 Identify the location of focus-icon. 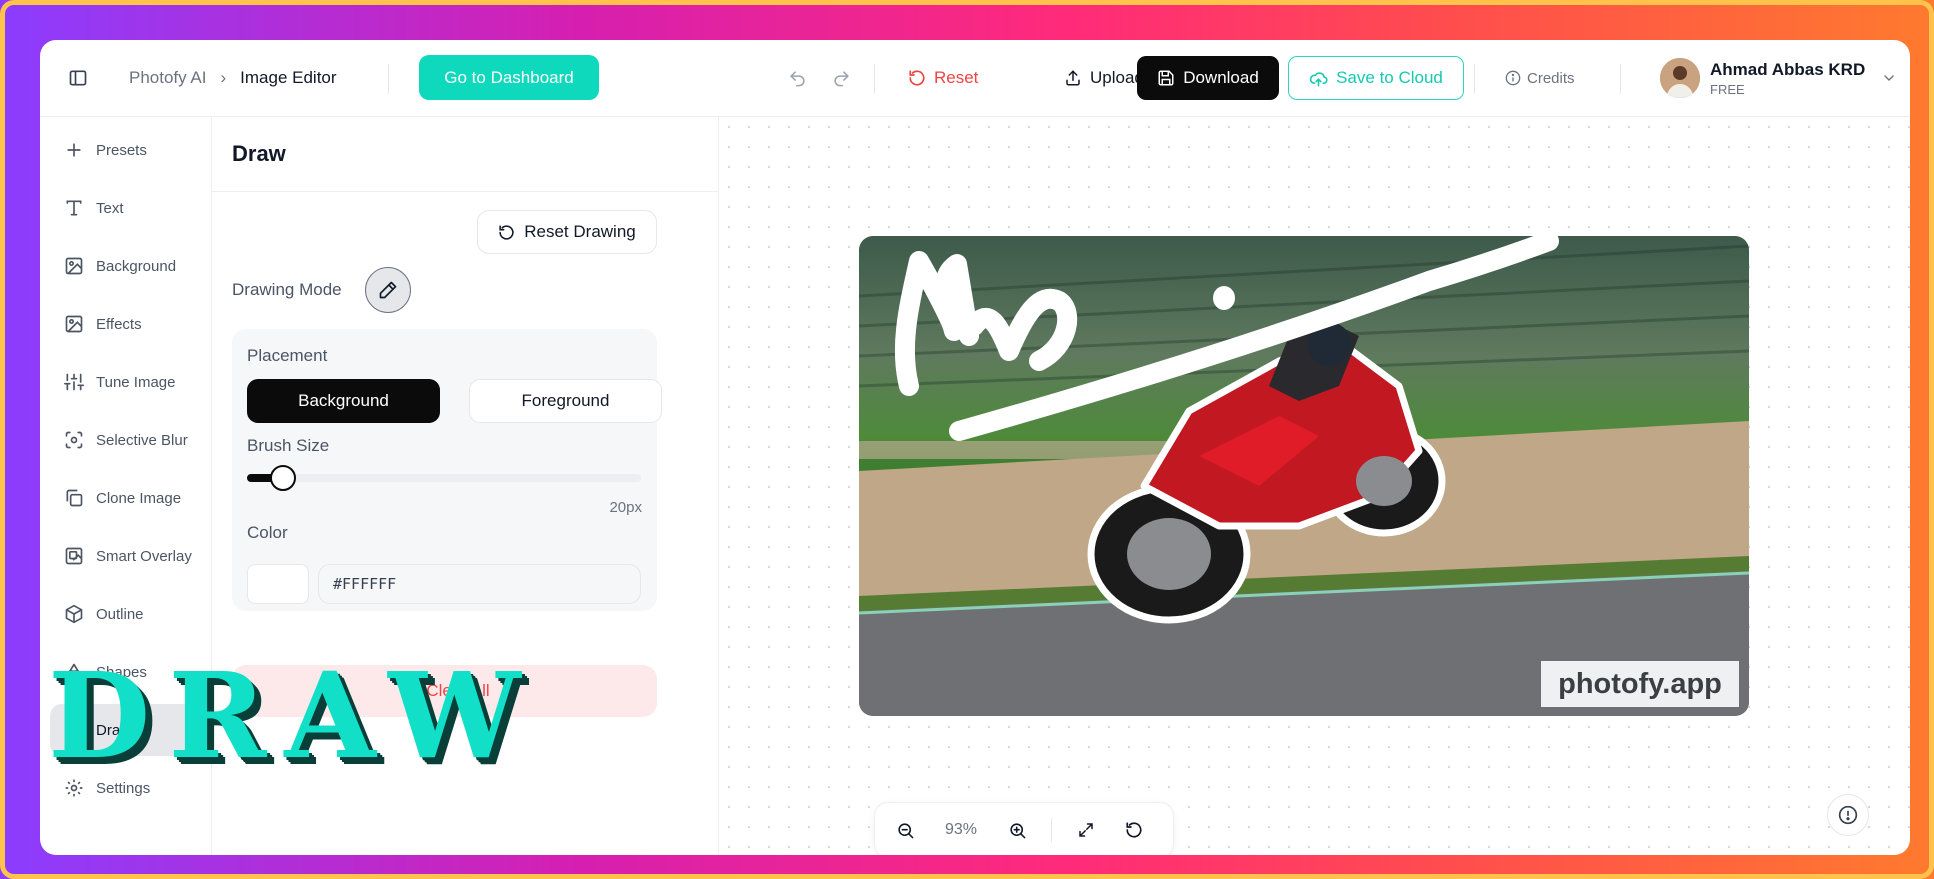
(74, 440).